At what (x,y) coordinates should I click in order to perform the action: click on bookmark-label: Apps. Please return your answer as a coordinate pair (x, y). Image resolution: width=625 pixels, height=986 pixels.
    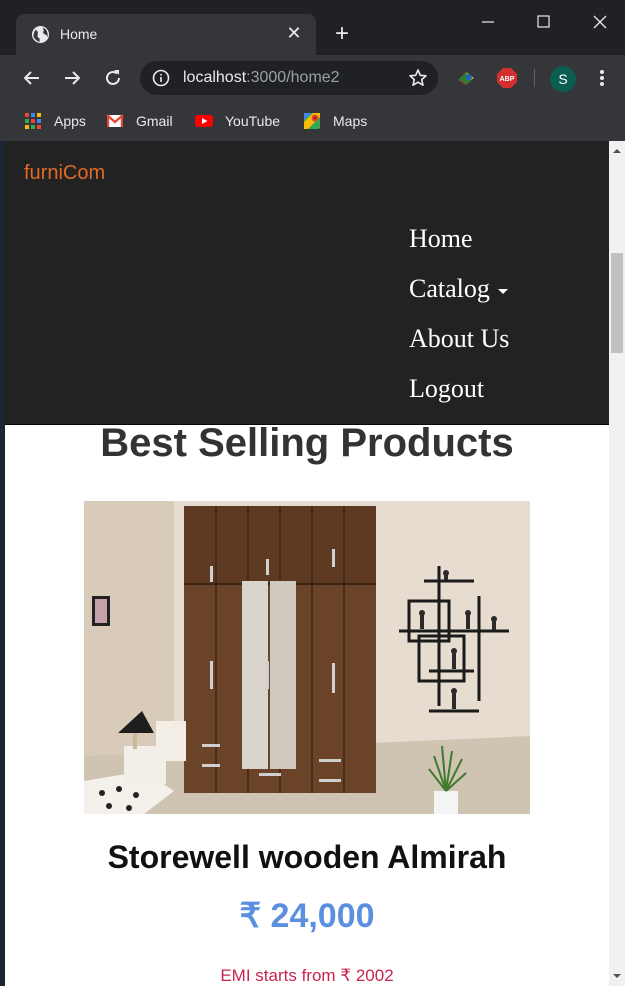
    Looking at the image, I should click on (70, 121).